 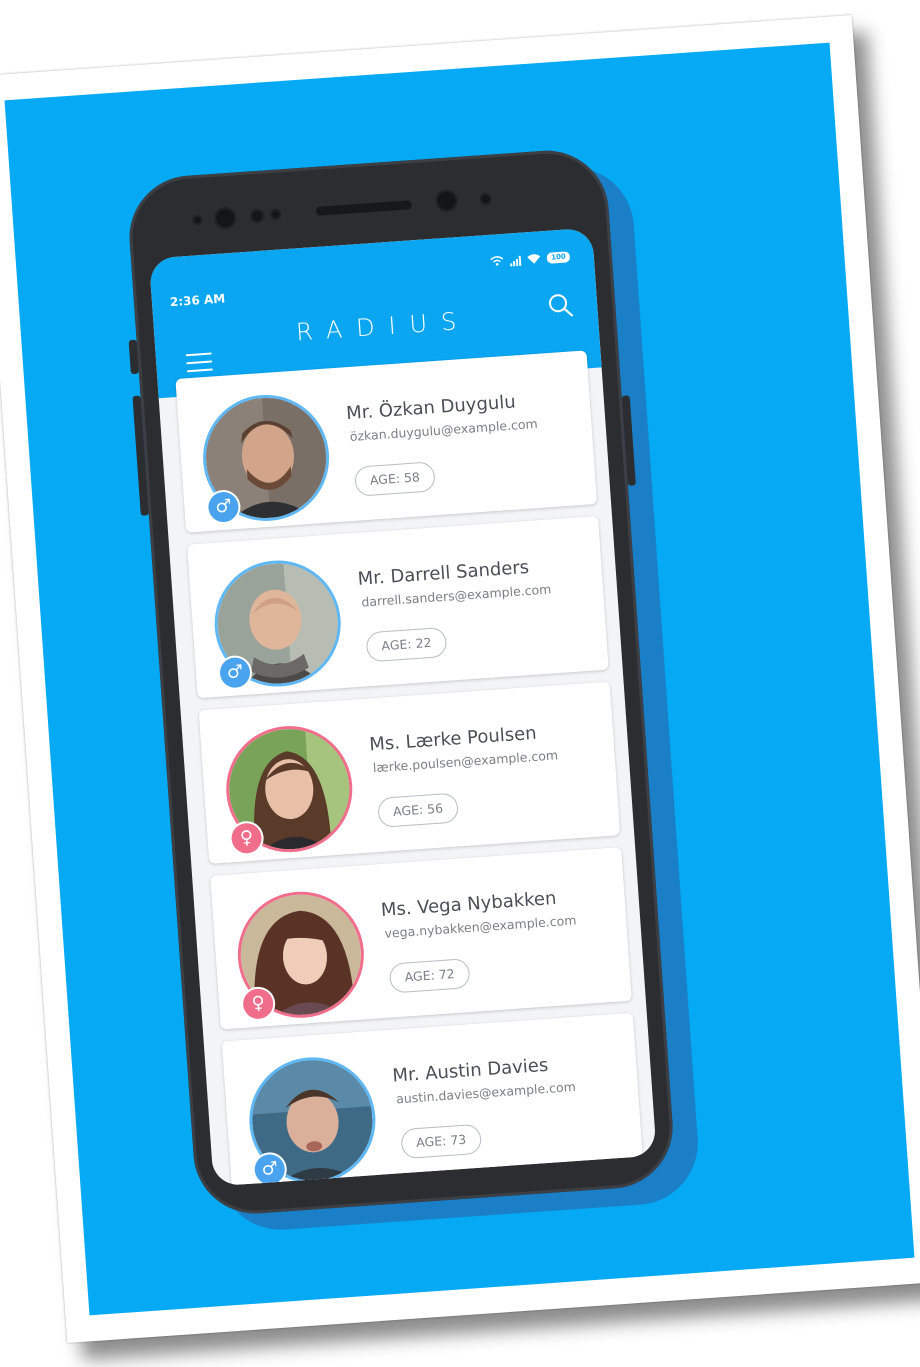 What do you see at coordinates (197, 300) in the screenshot?
I see `status-time: 2:36 AM` at bounding box center [197, 300].